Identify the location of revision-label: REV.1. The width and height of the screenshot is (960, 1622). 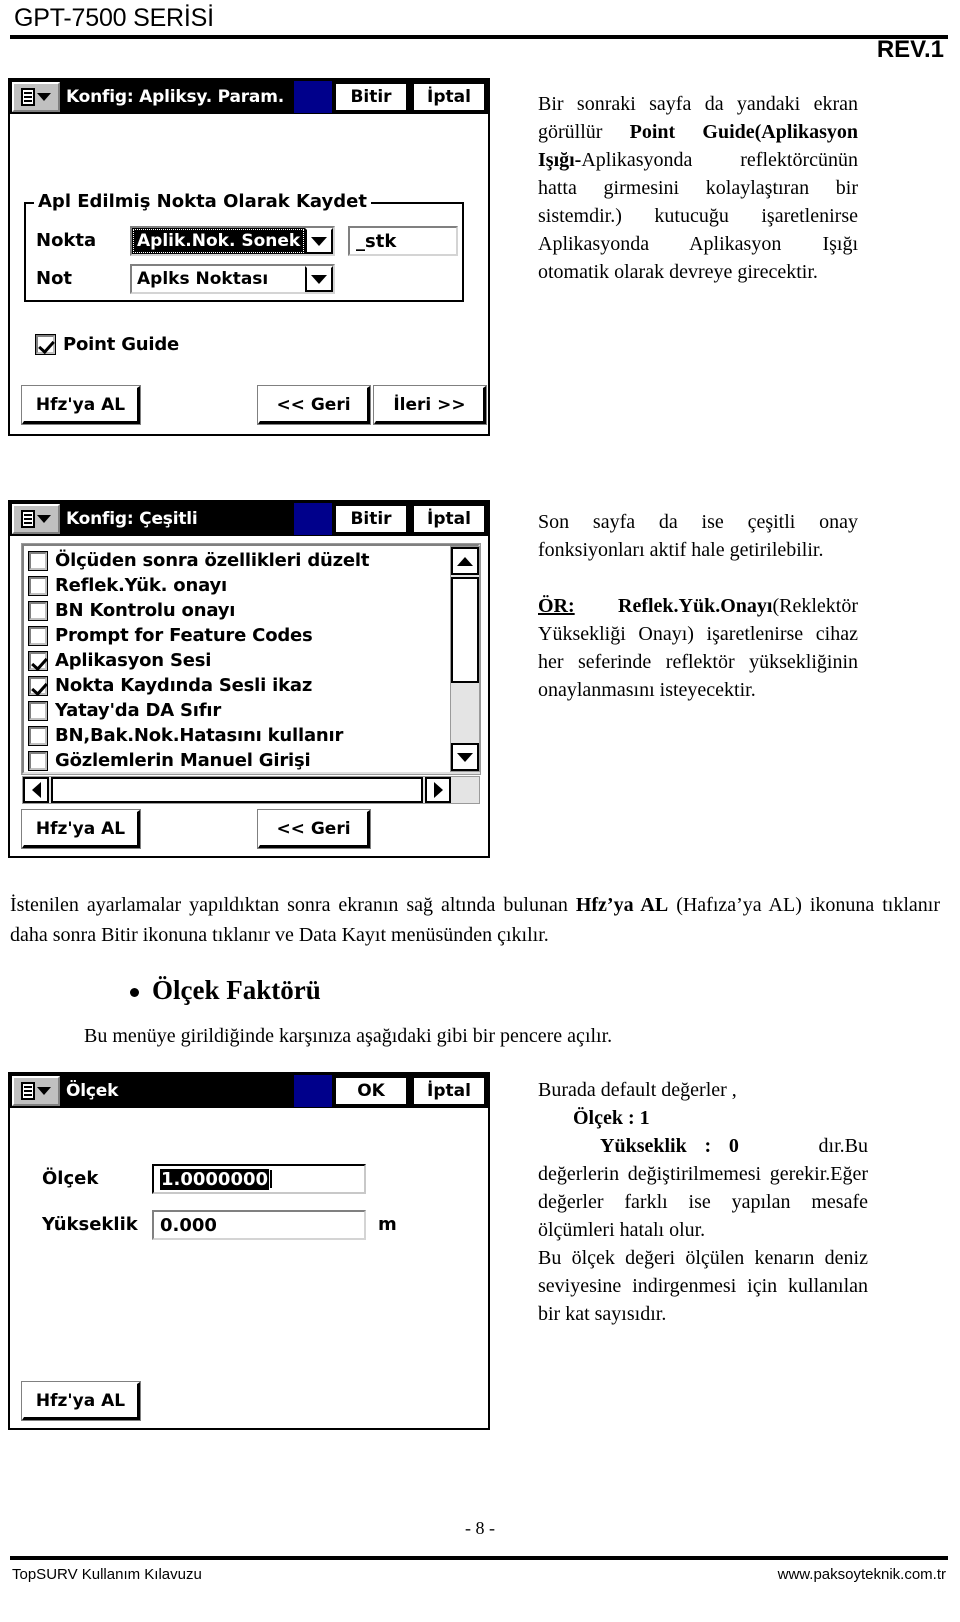
(910, 49).